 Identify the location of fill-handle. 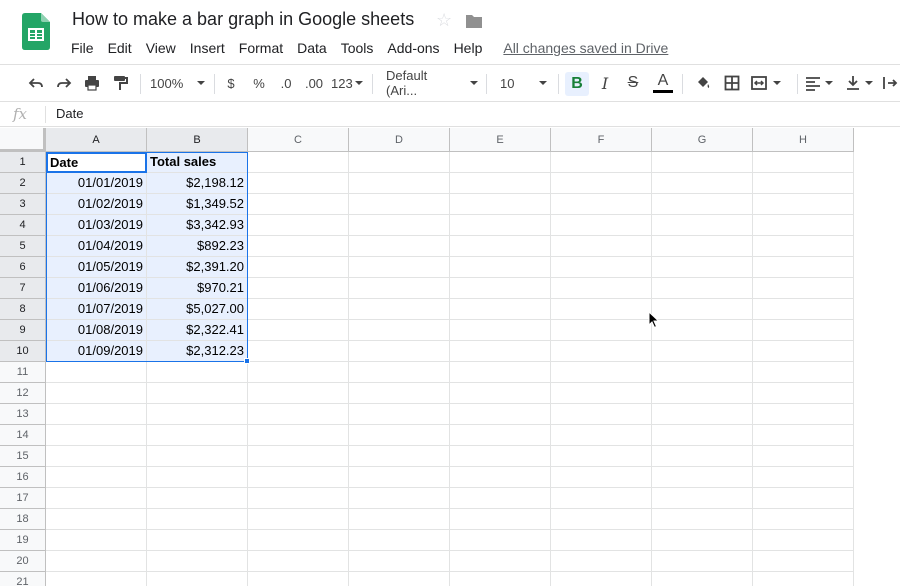
(247, 361).